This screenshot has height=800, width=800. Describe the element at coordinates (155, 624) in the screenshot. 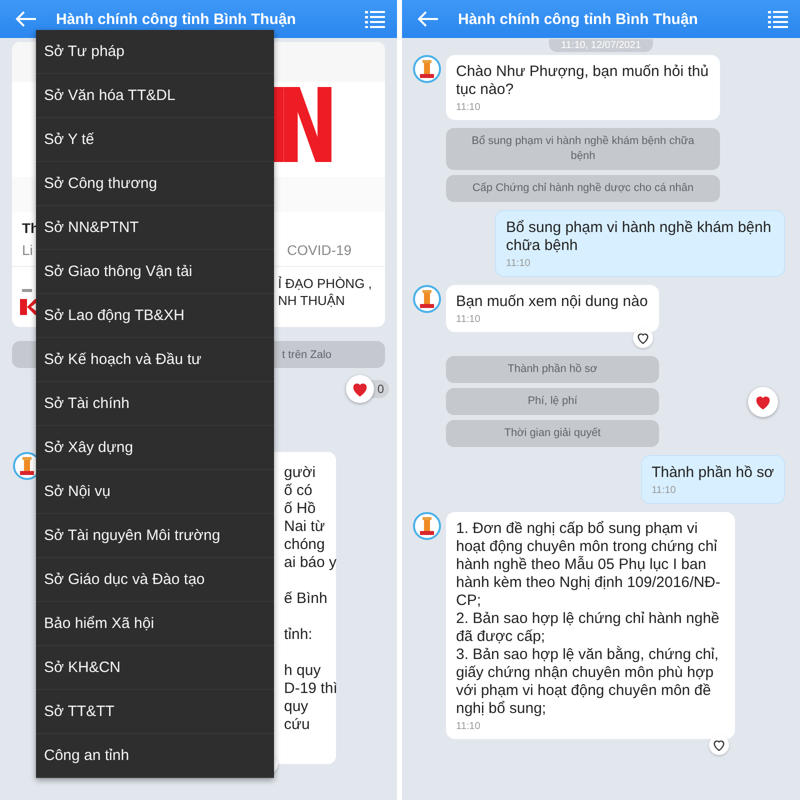

I see `menu-item: Bảo hiểm Xã hội` at that location.